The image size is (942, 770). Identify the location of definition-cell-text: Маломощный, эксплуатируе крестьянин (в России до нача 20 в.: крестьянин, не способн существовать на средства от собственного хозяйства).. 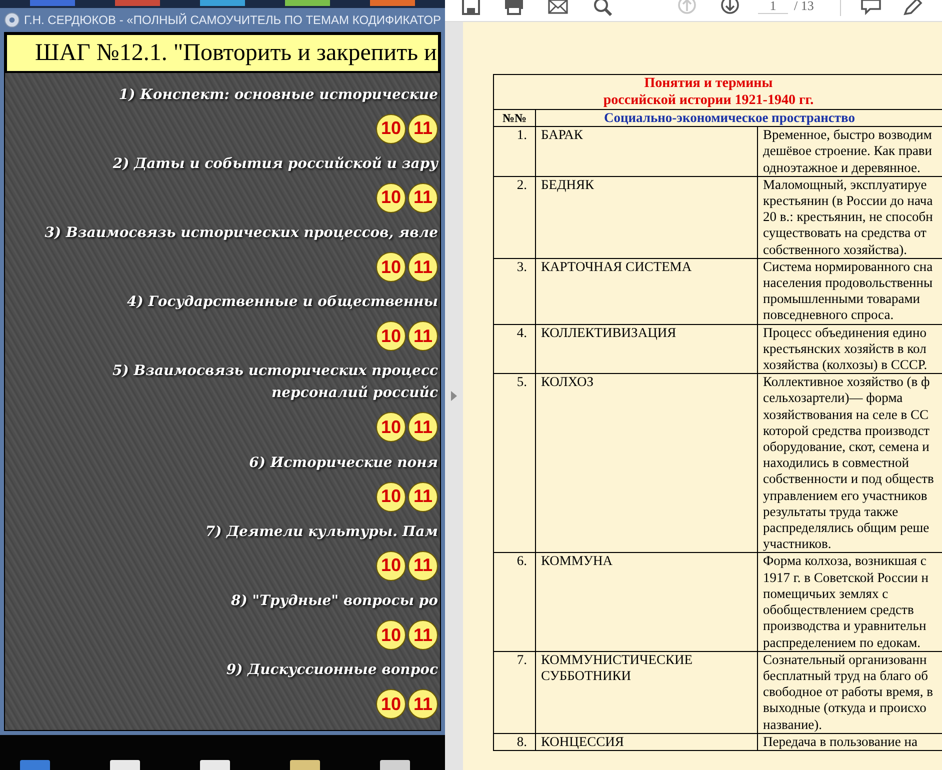
(848, 217).